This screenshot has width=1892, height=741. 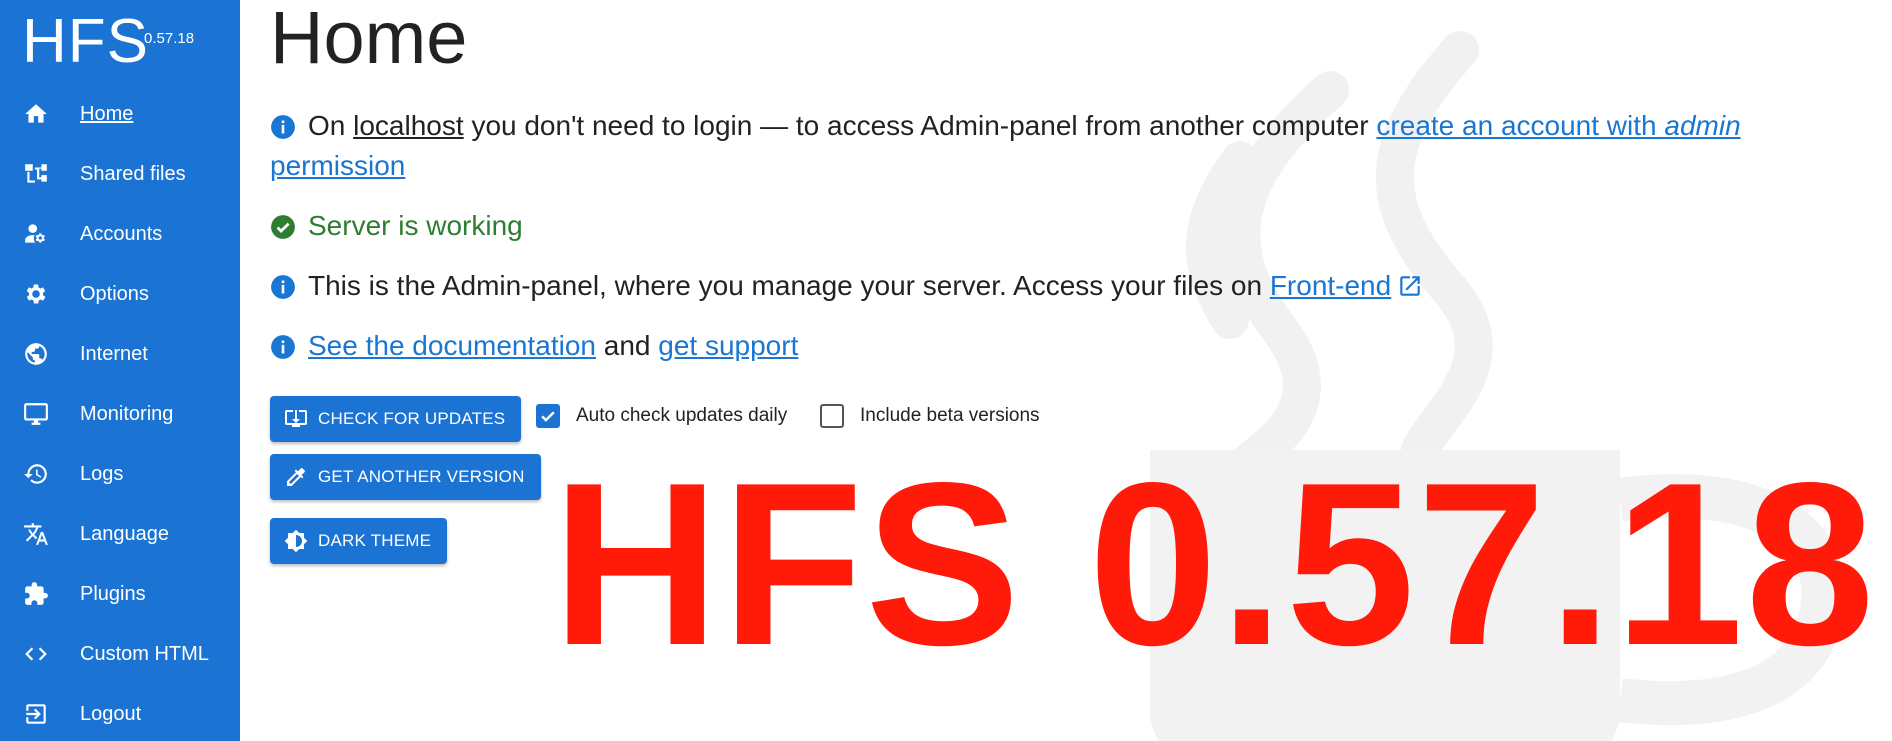 What do you see at coordinates (36, 534) in the screenshot?
I see `translate-icon` at bounding box center [36, 534].